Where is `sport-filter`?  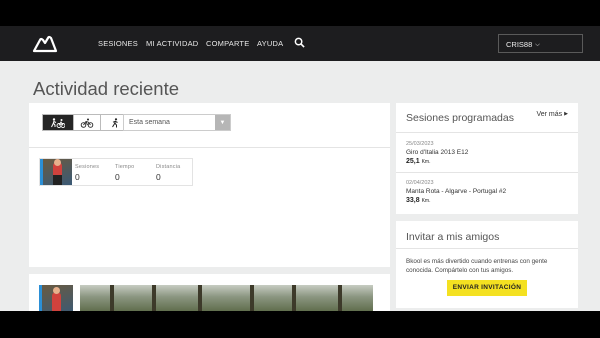 sport-filter is located at coordinates (85, 122).